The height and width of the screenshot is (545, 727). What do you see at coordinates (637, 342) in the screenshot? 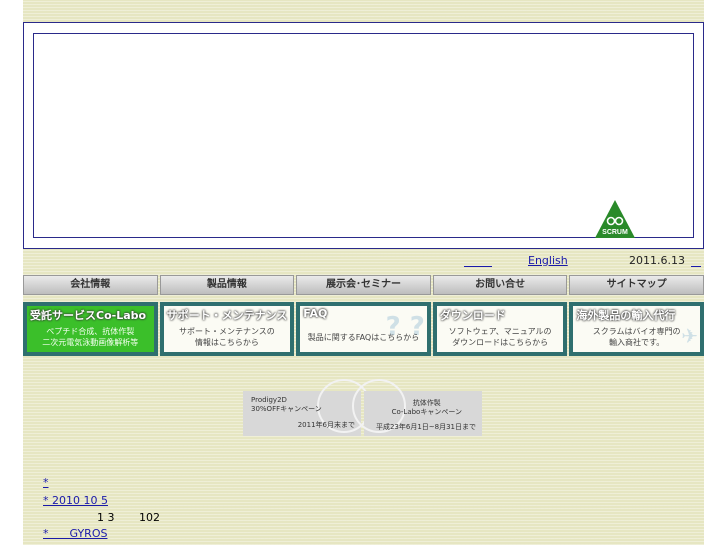
I see `banner-desc-line: 輸入商社です。` at bounding box center [637, 342].